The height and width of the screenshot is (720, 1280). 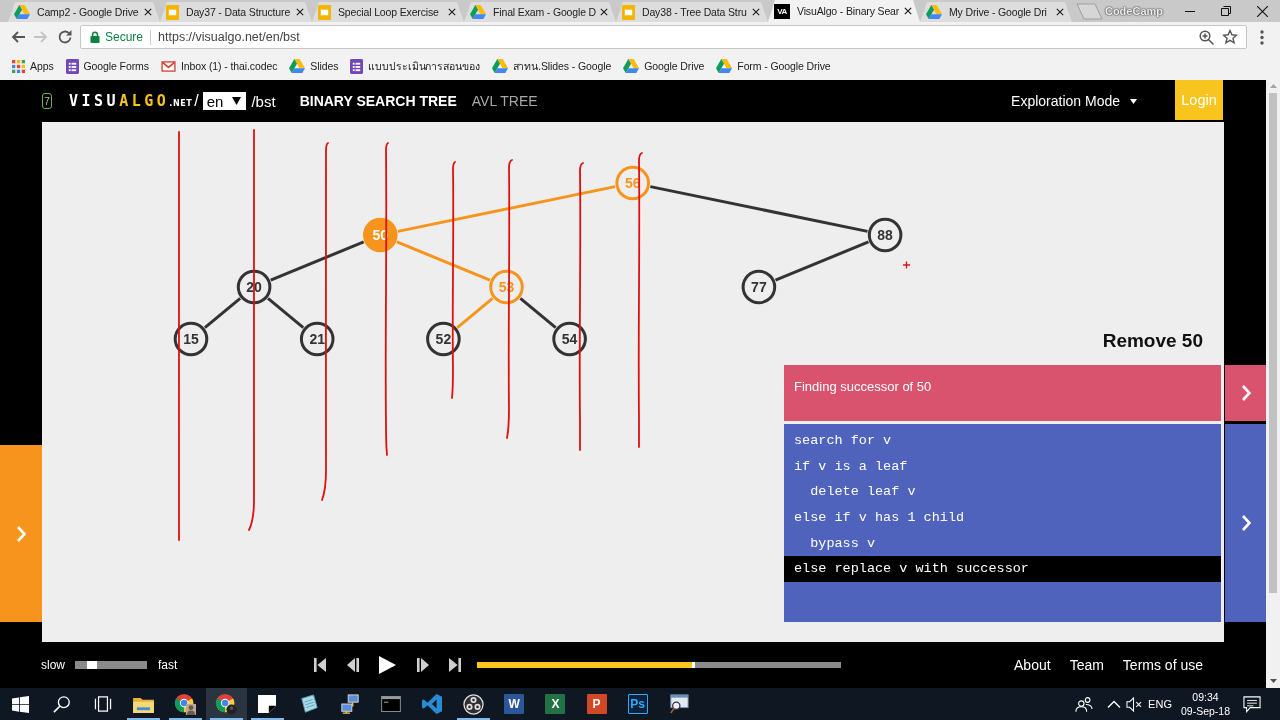 I want to click on taskbar-button: W, so click(x=514, y=704).